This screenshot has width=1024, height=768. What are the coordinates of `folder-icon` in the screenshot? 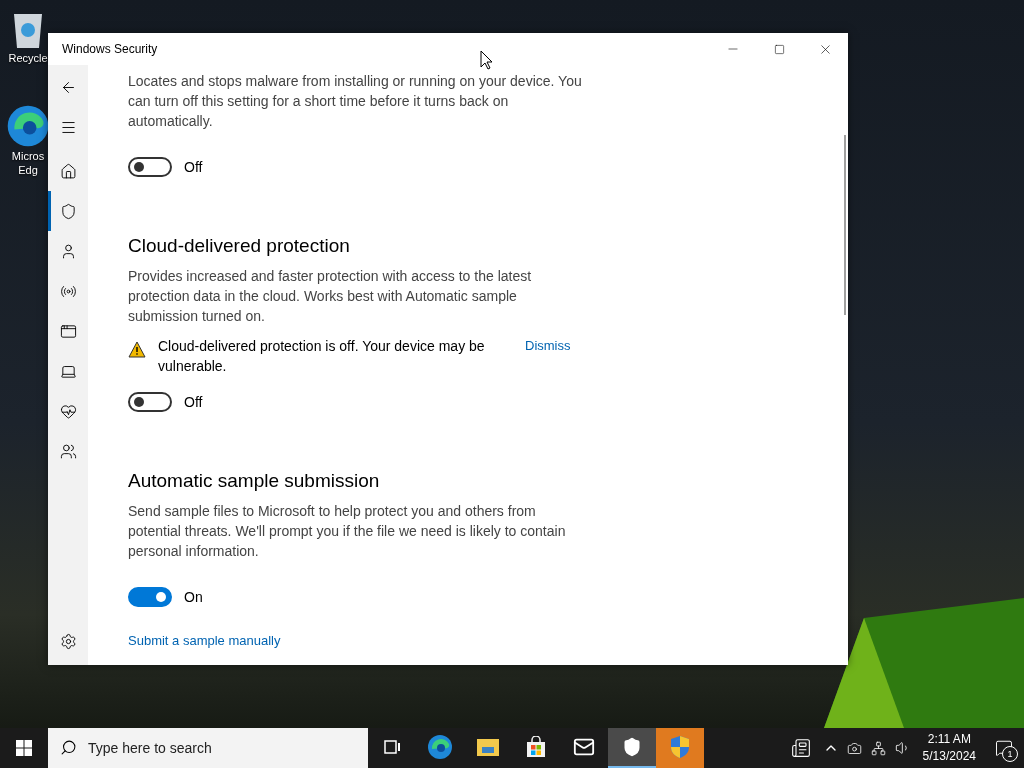 It's located at (488, 747).